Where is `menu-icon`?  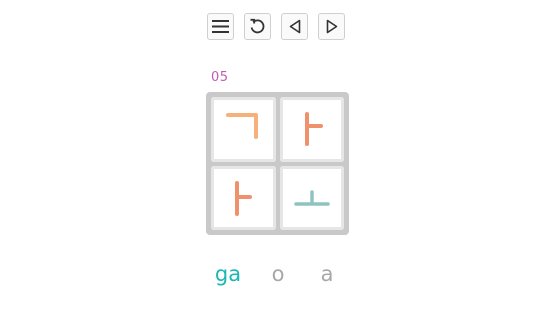 menu-icon is located at coordinates (220, 26).